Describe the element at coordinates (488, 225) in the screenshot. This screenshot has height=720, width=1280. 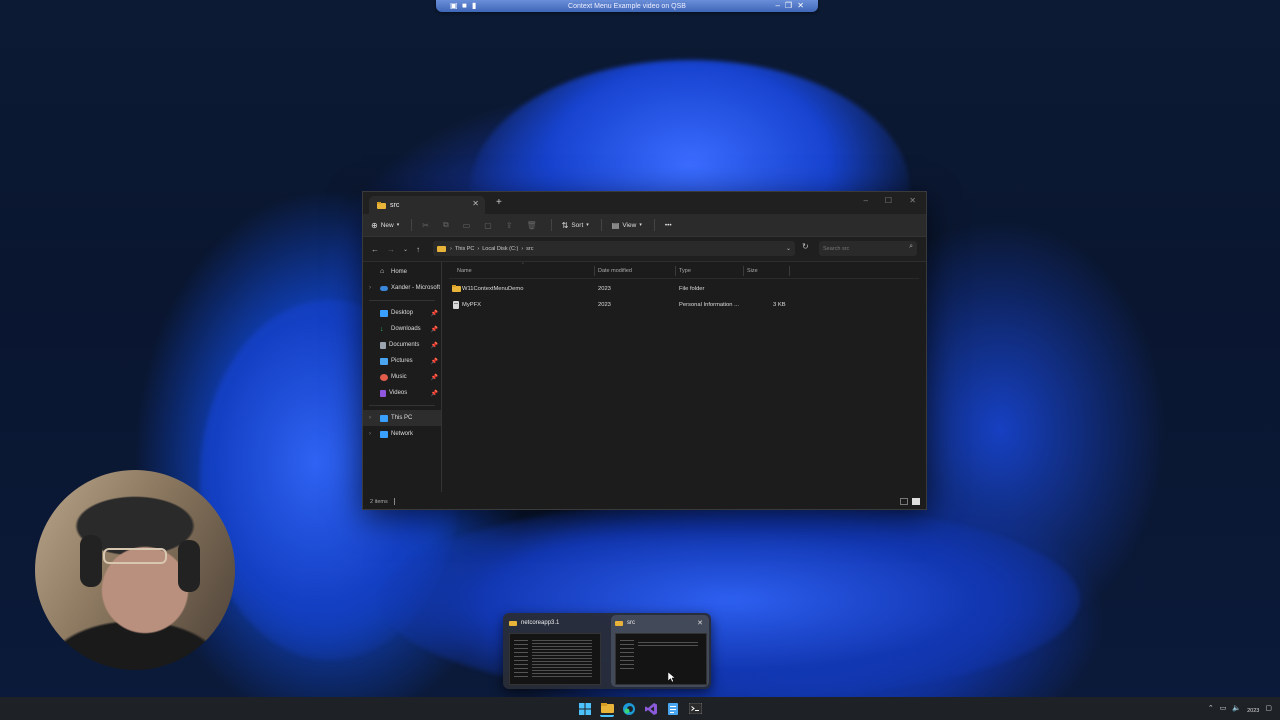
I see `rename-icon: ▢` at that location.